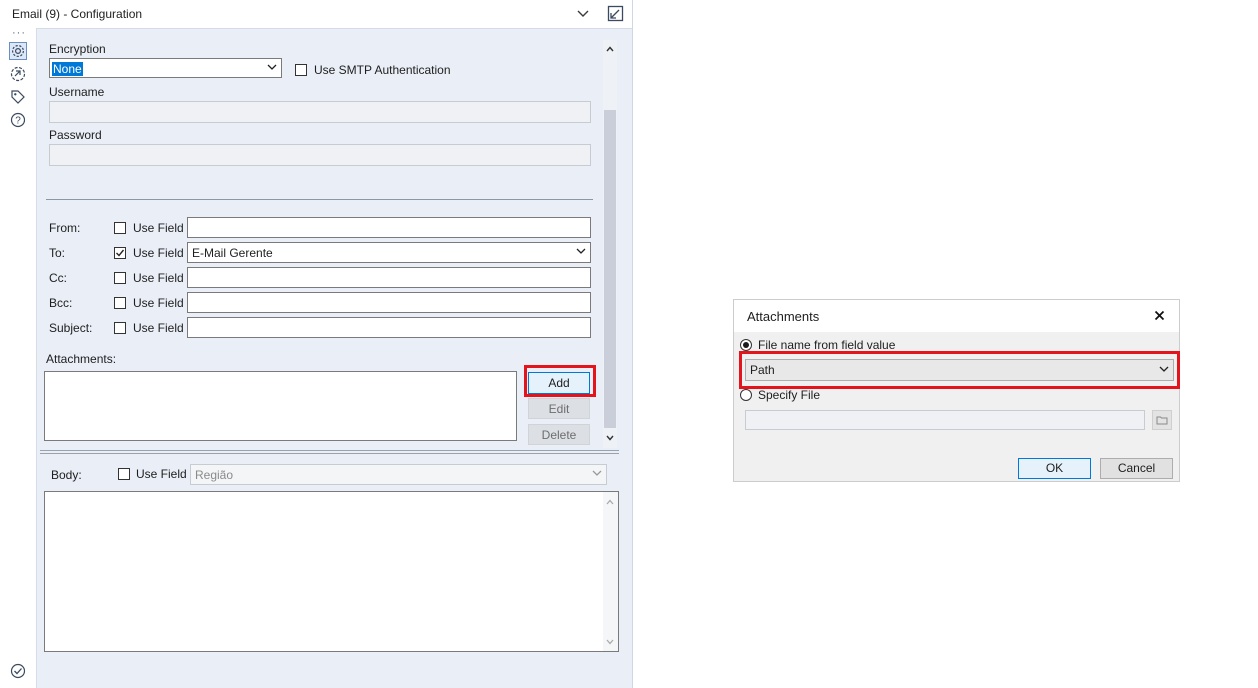 The height and width of the screenshot is (688, 1258). What do you see at coordinates (158, 328) in the screenshot?
I see `subject-use-field-label: Use Field` at bounding box center [158, 328].